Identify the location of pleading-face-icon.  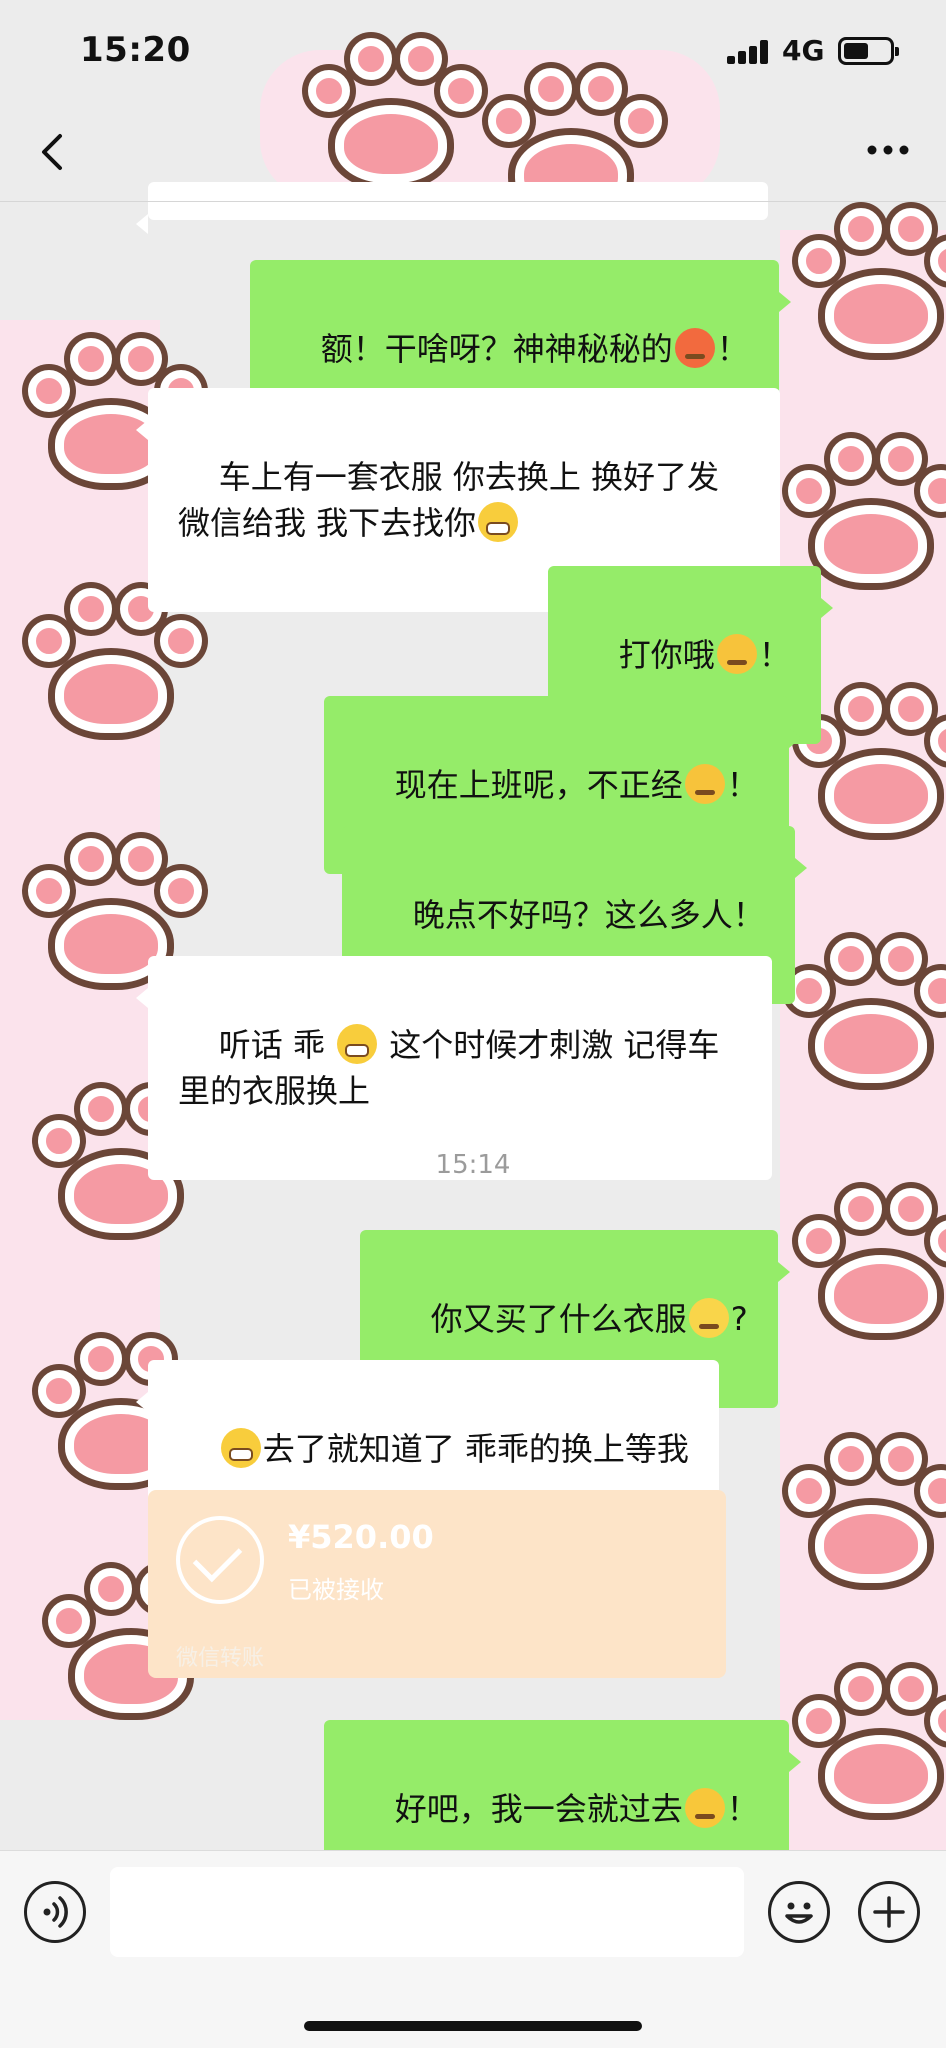
(704, 1808).